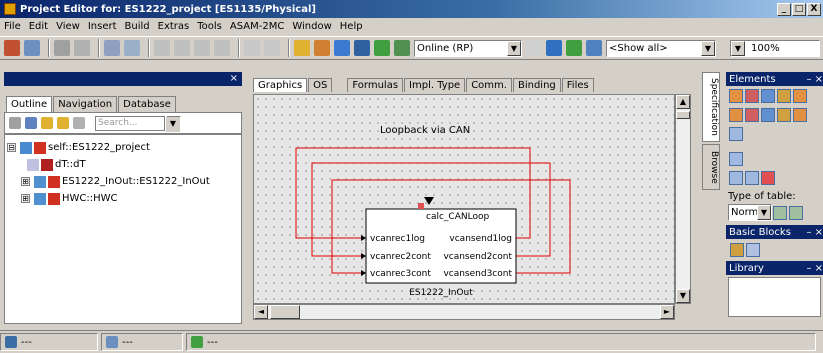 The image size is (823, 353). Describe the element at coordinates (577, 85) in the screenshot. I see `tab-files: Files` at that location.